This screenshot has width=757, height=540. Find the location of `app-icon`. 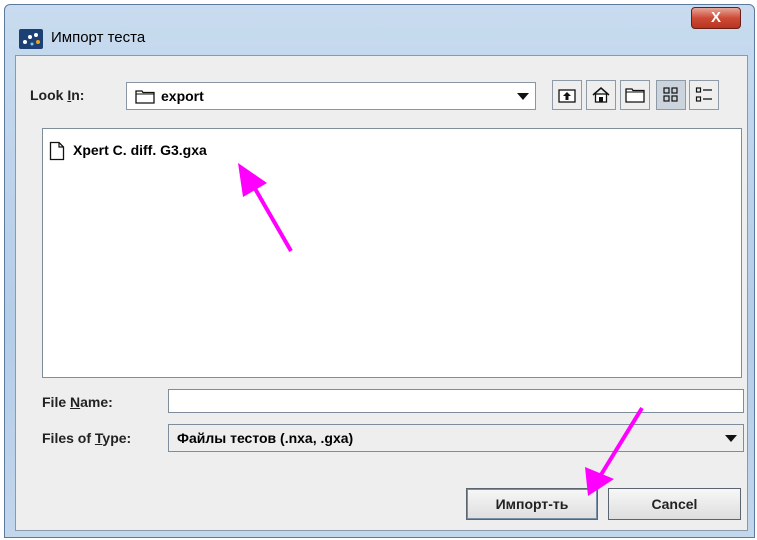

app-icon is located at coordinates (31, 39).